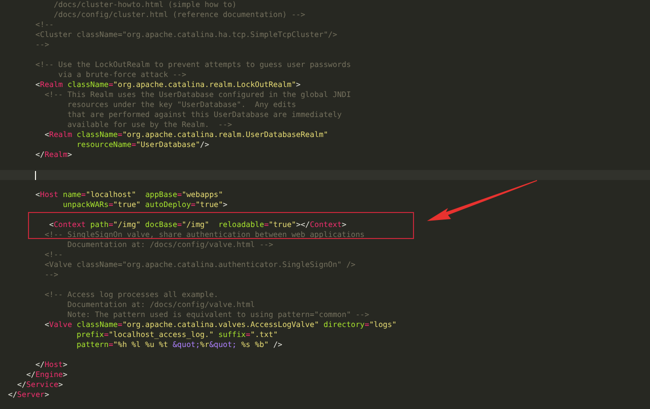  I want to click on text-cursor, so click(35, 175).